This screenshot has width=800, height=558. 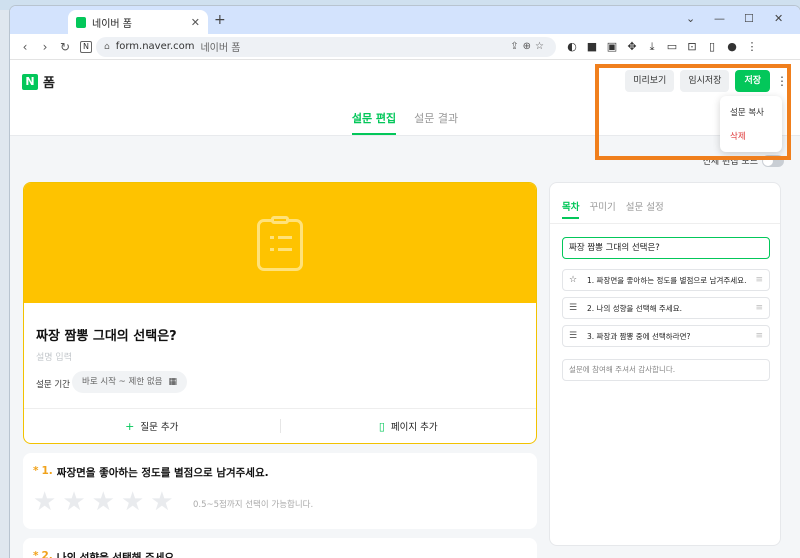 What do you see at coordinates (672, 47) in the screenshot?
I see `camera-icon: ▭` at bounding box center [672, 47].